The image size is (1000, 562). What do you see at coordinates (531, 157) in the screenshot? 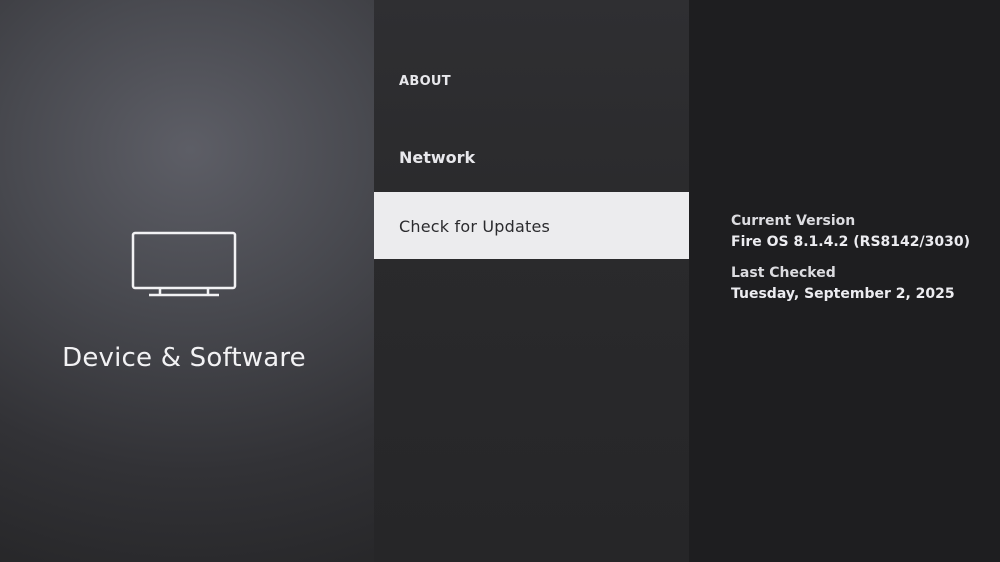
I see `menu-item-network: Network` at bounding box center [531, 157].